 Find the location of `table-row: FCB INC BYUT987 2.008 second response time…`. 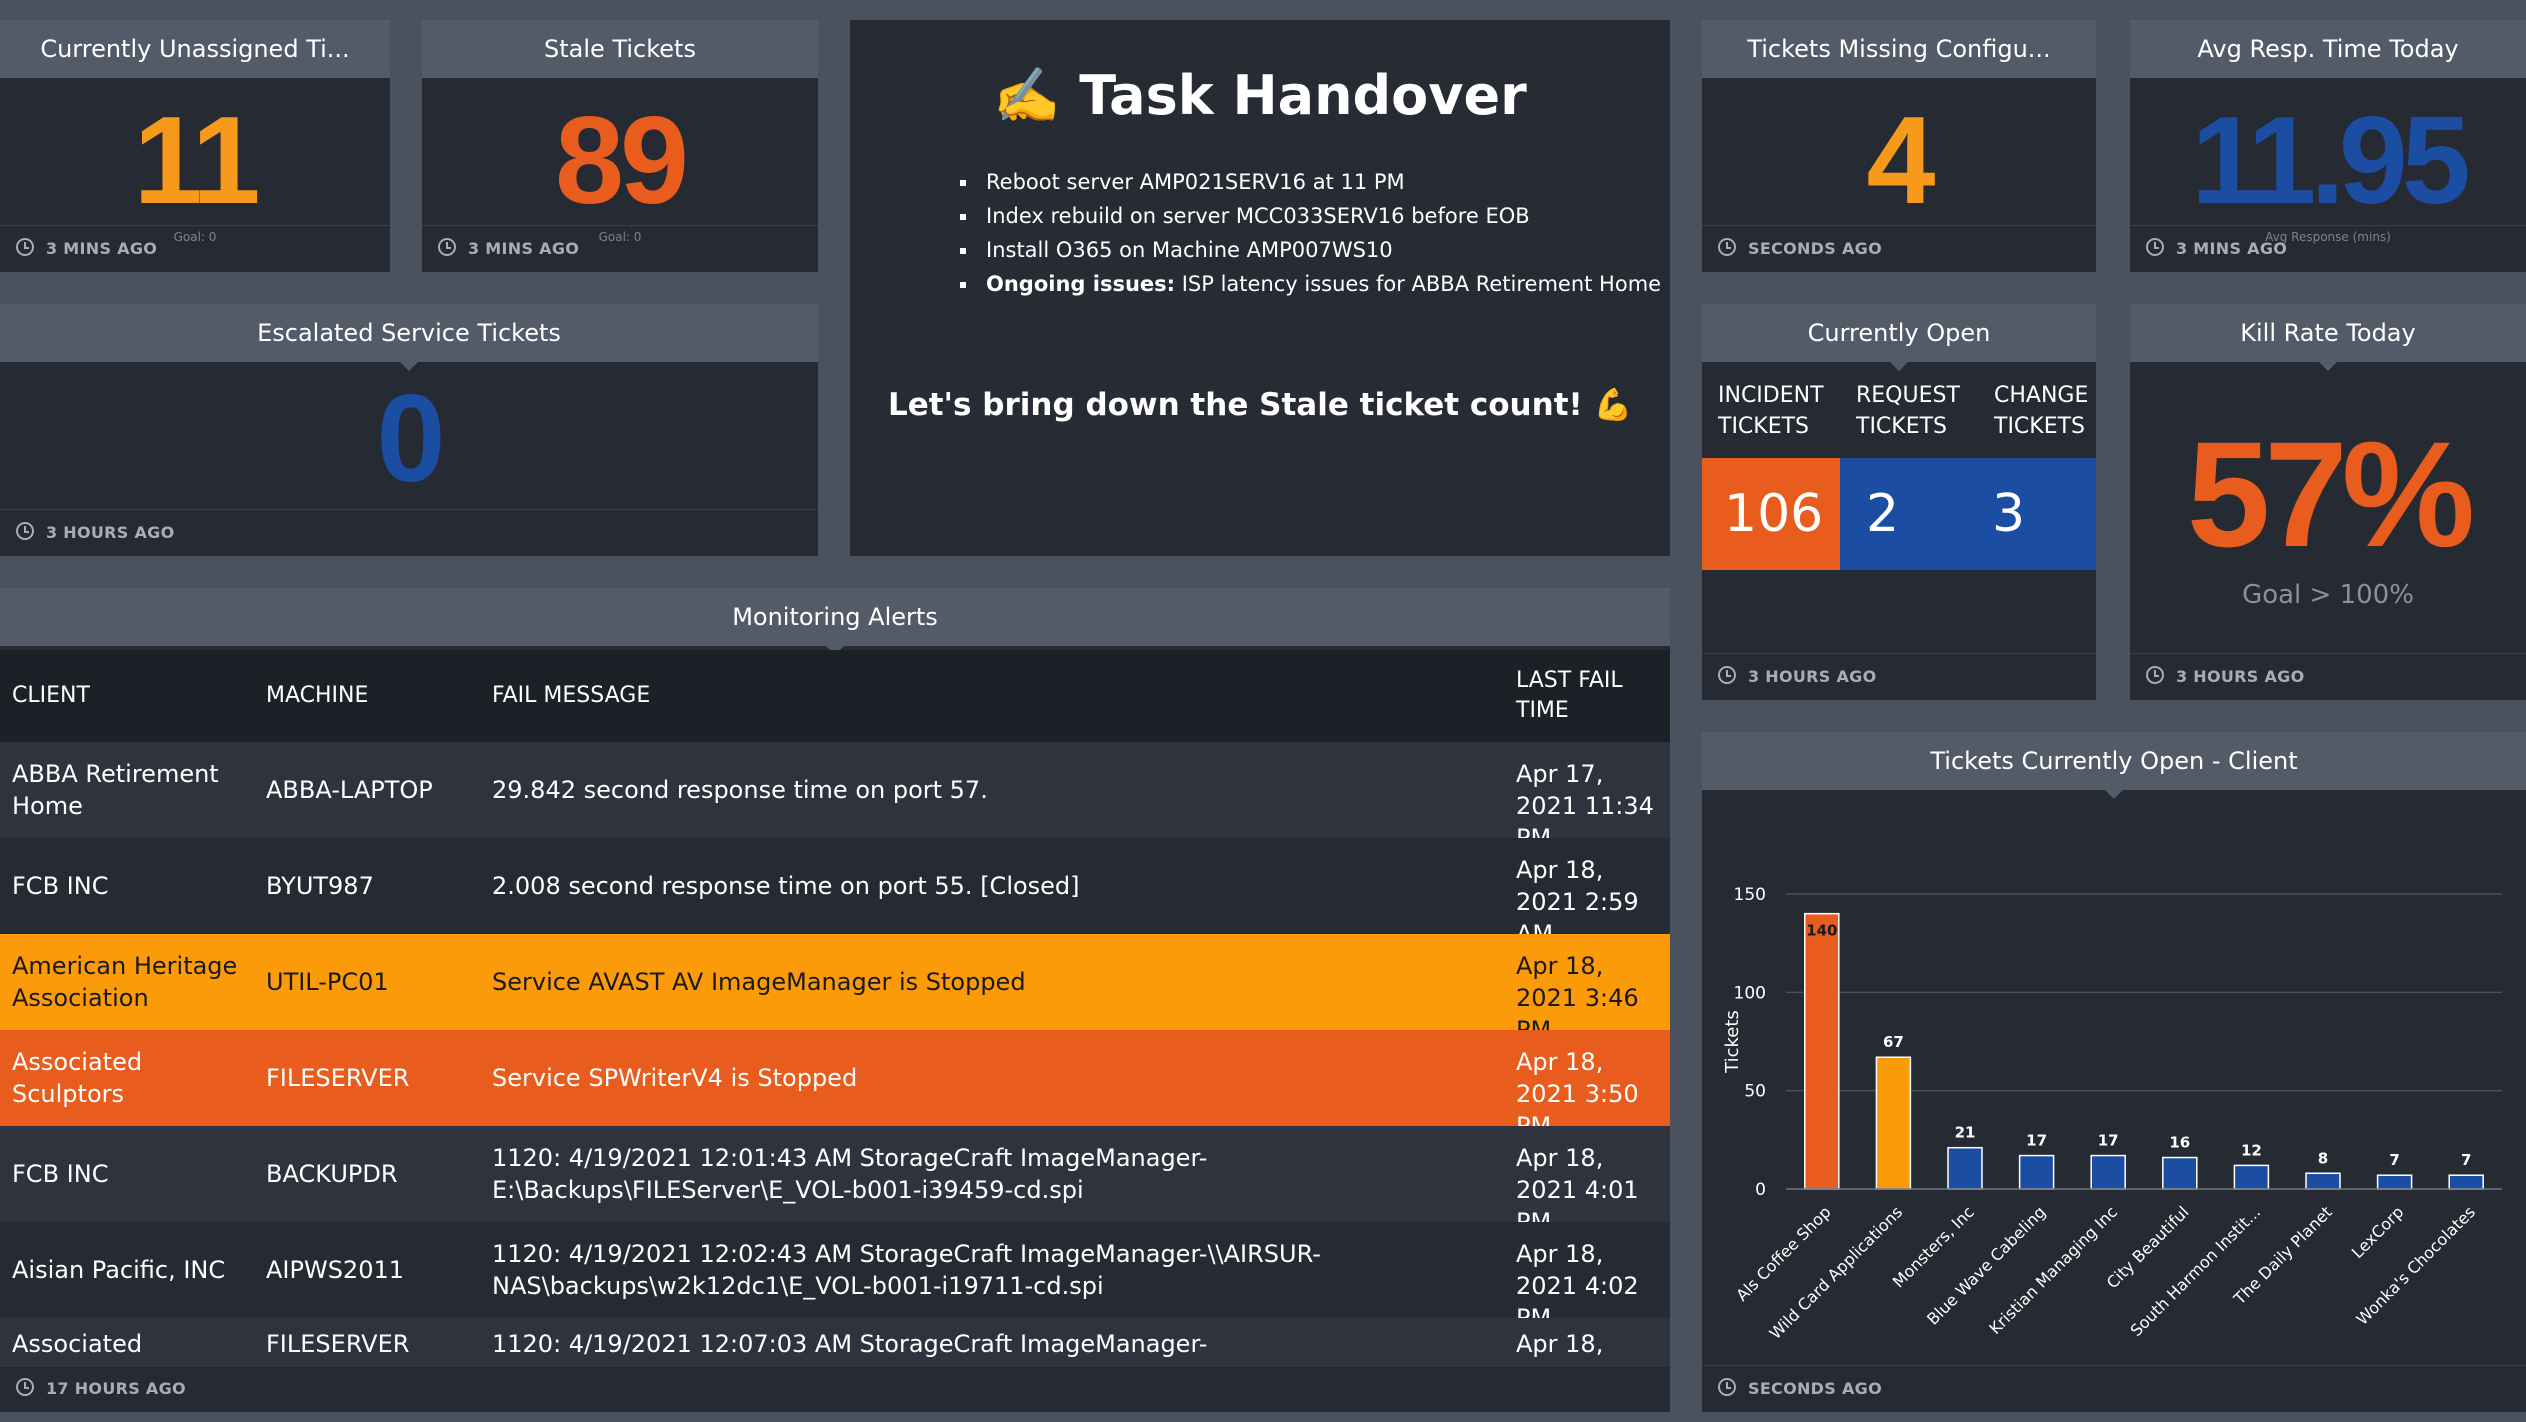

table-row: FCB INC BYUT987 2.008 second response time… is located at coordinates (835, 893).